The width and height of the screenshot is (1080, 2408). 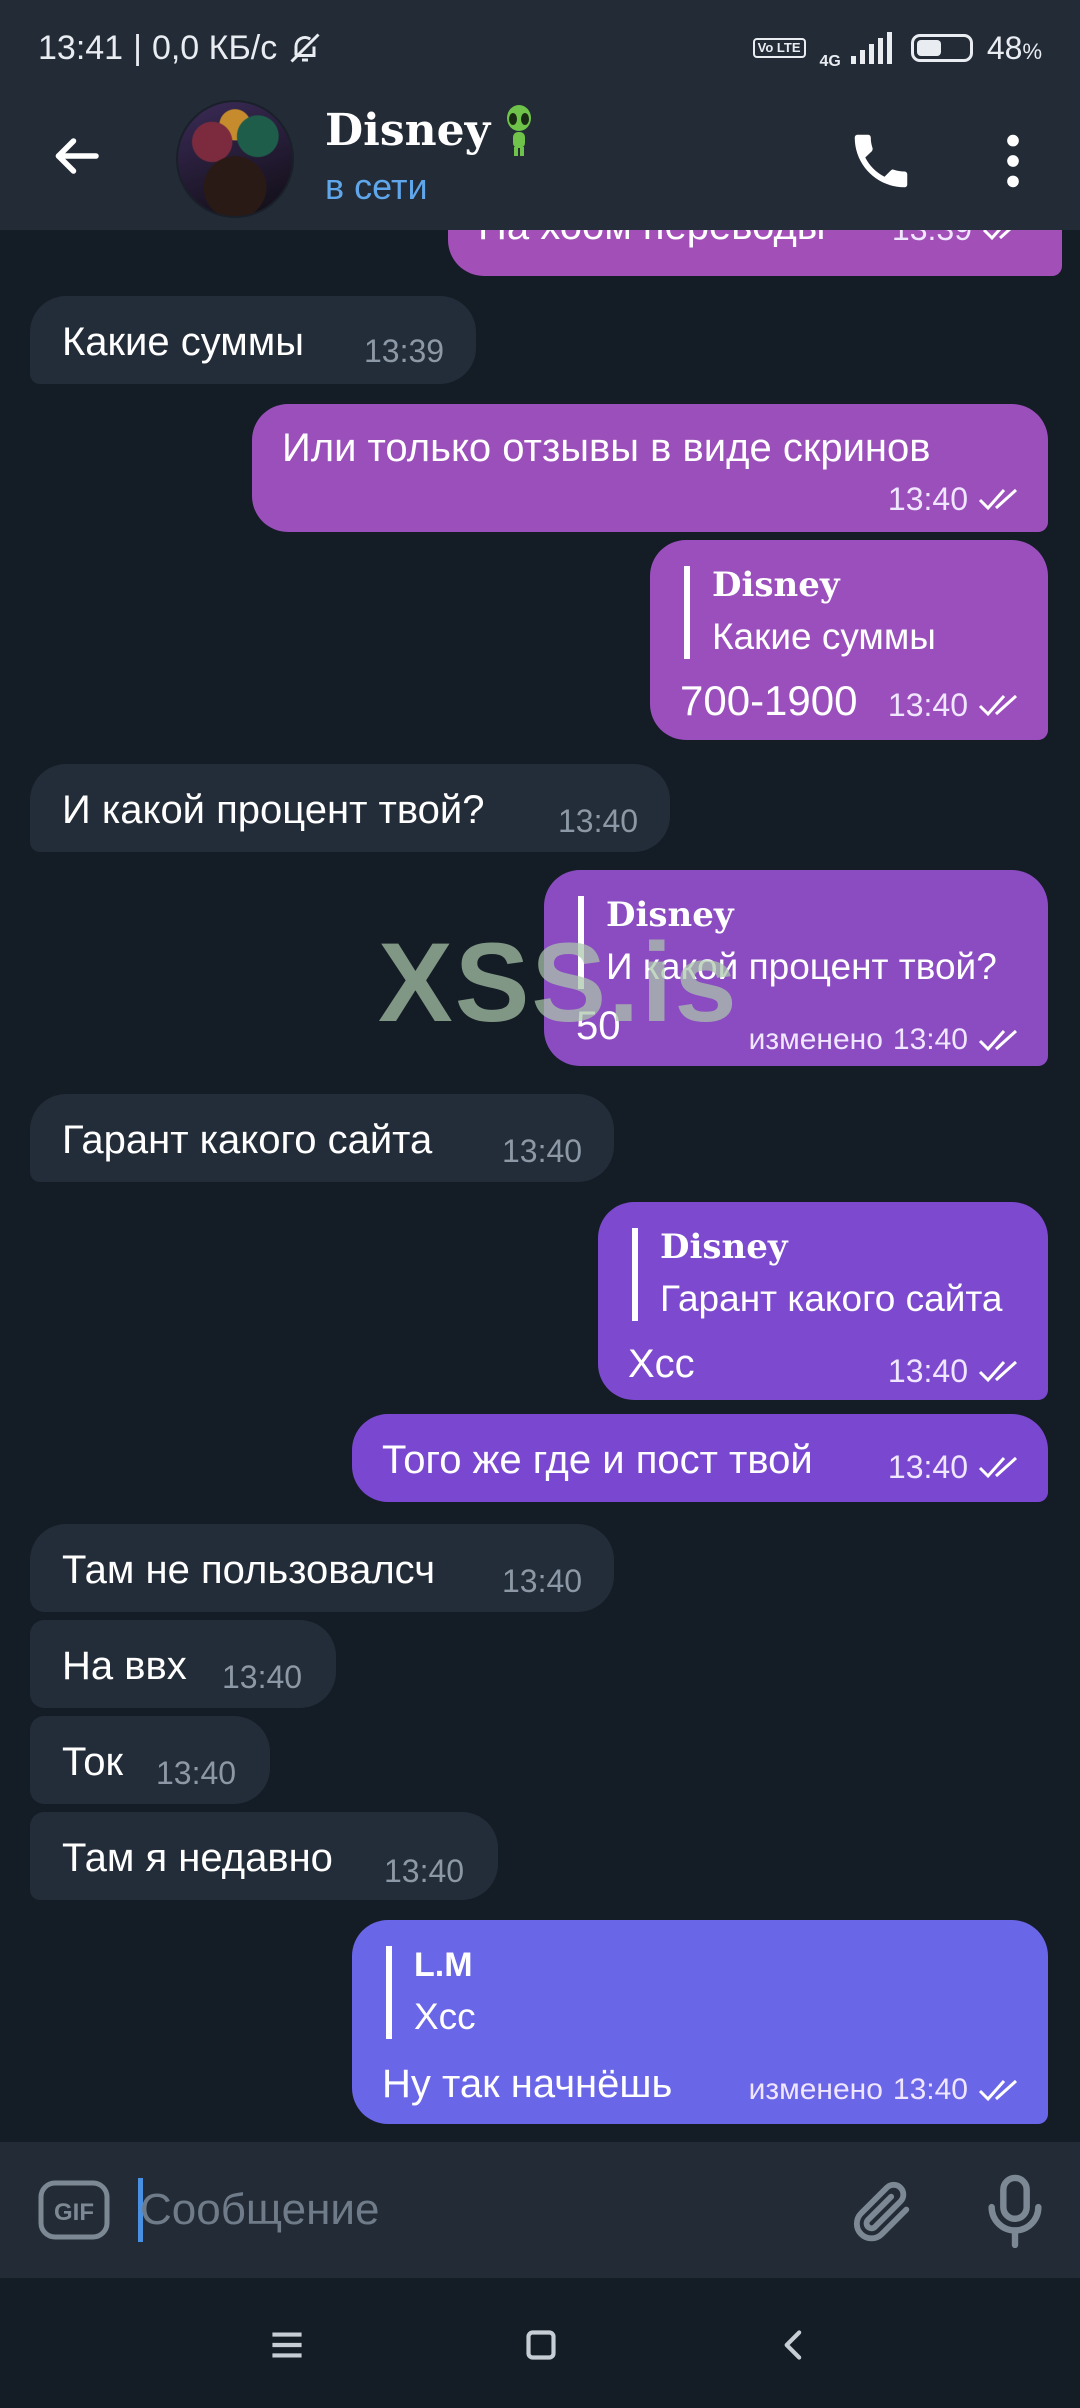 I want to click on message-in: Гарант какого сайта 13:40, so click(x=322, y=1138).